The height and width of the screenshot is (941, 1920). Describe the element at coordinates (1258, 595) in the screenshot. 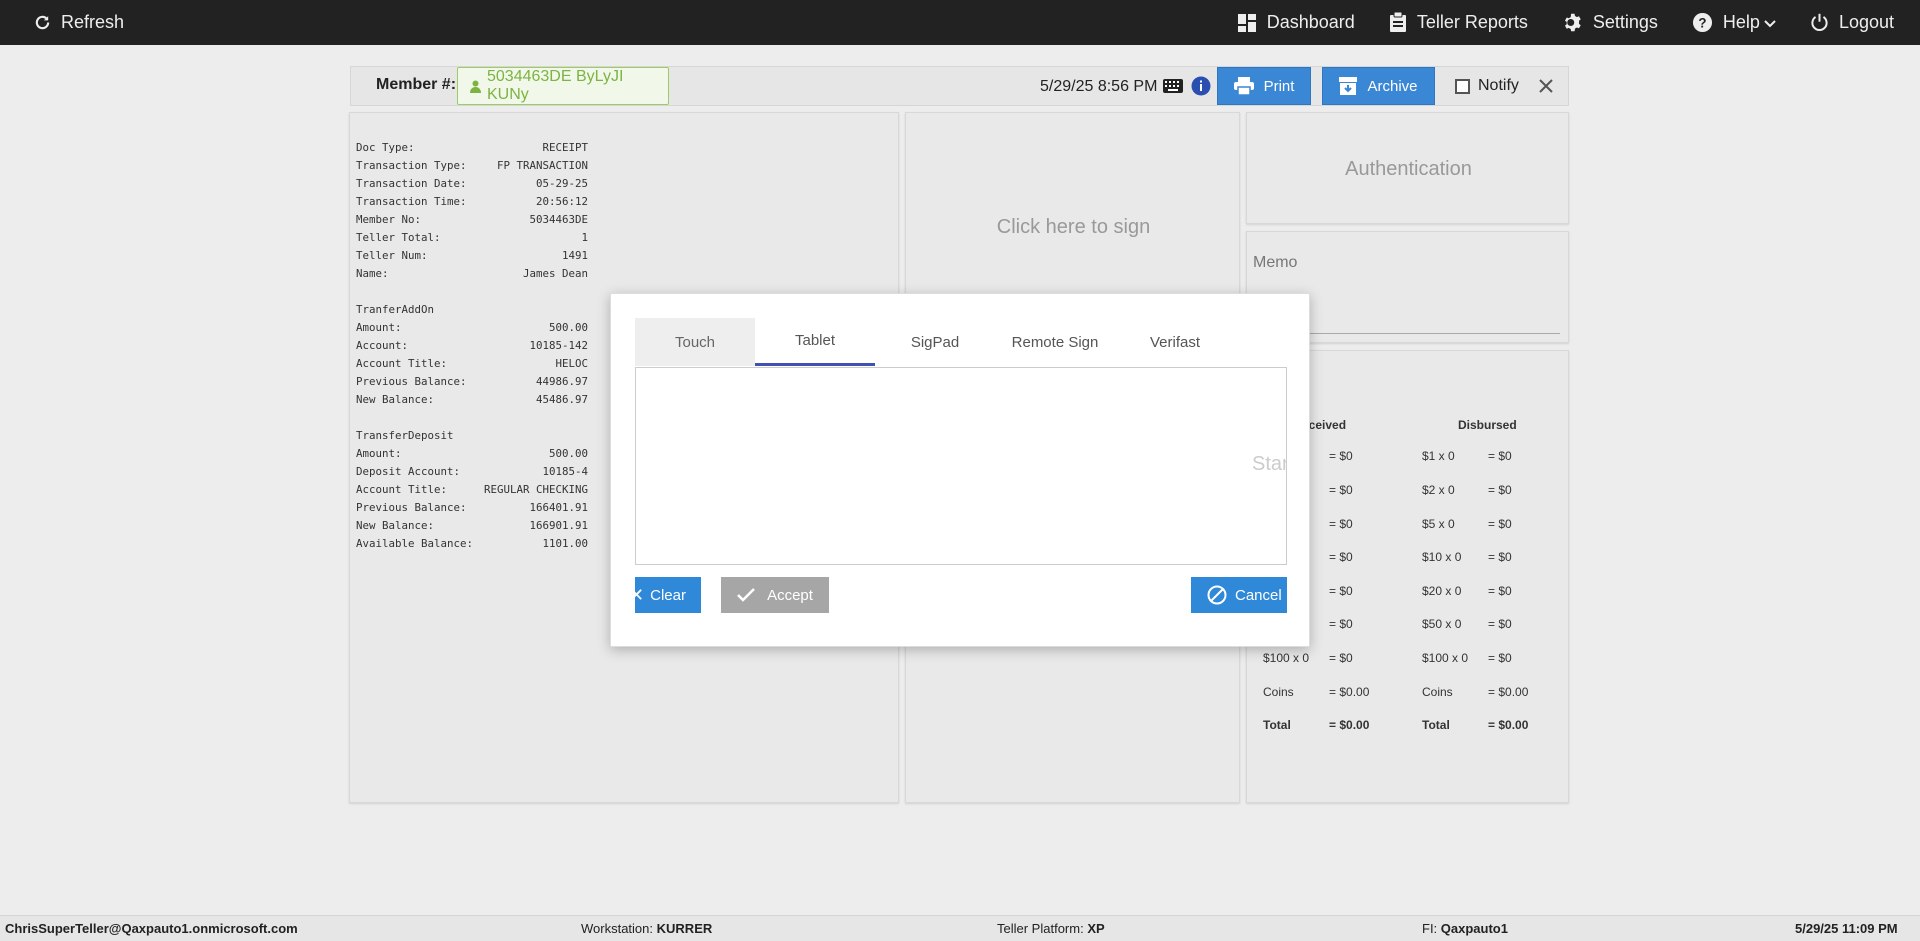

I see `cancel-label: Cancel` at that location.